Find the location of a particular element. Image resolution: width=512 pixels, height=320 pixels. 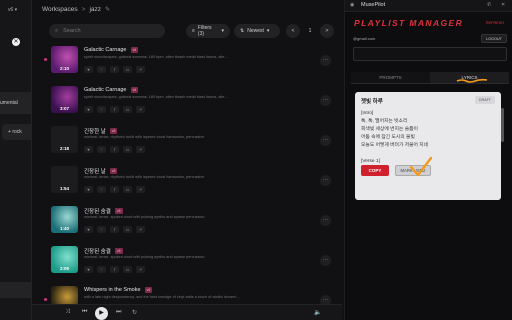

edit-icon: ✎ is located at coordinates (107, 9).